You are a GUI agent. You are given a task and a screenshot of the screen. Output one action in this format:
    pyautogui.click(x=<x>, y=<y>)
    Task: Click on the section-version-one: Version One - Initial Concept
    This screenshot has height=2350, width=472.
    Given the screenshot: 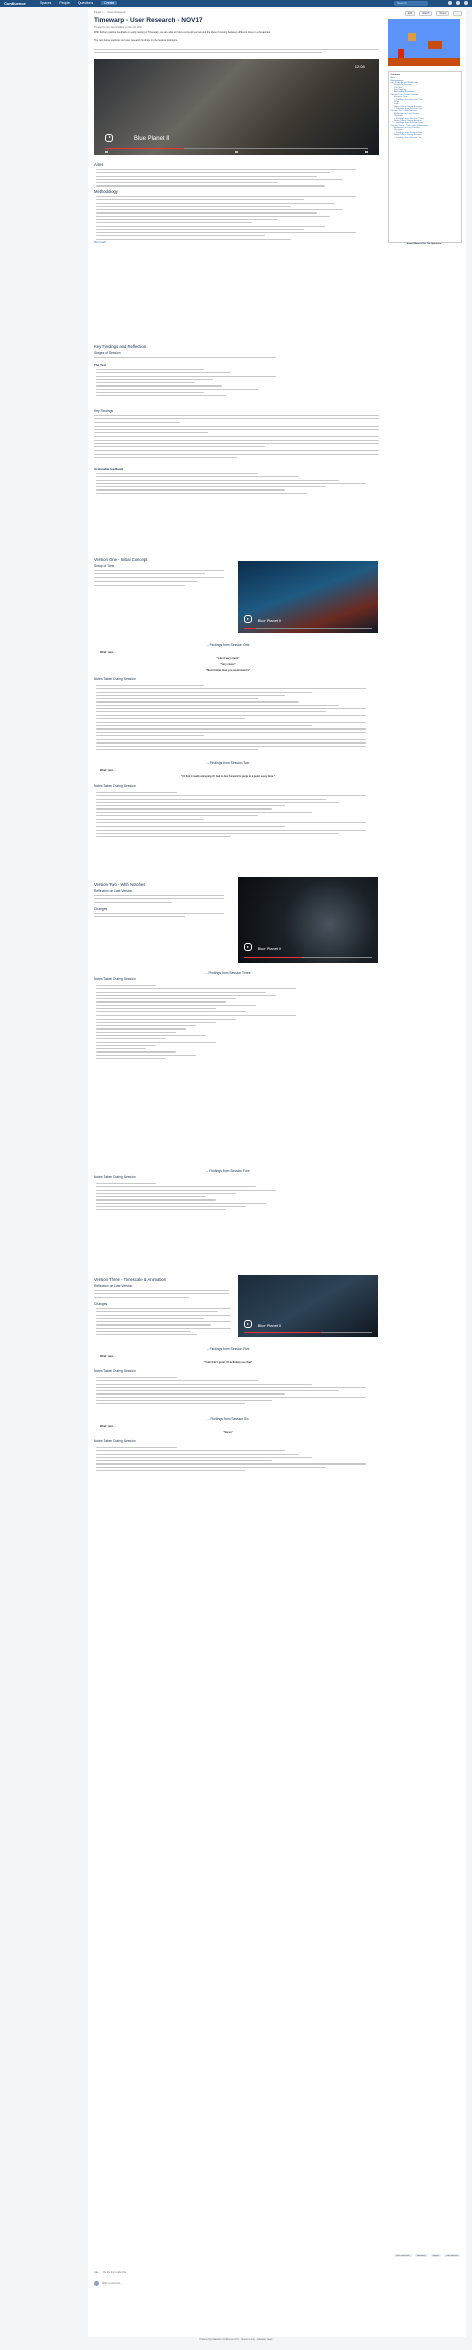 What is the action you would take?
    pyautogui.click(x=121, y=559)
    